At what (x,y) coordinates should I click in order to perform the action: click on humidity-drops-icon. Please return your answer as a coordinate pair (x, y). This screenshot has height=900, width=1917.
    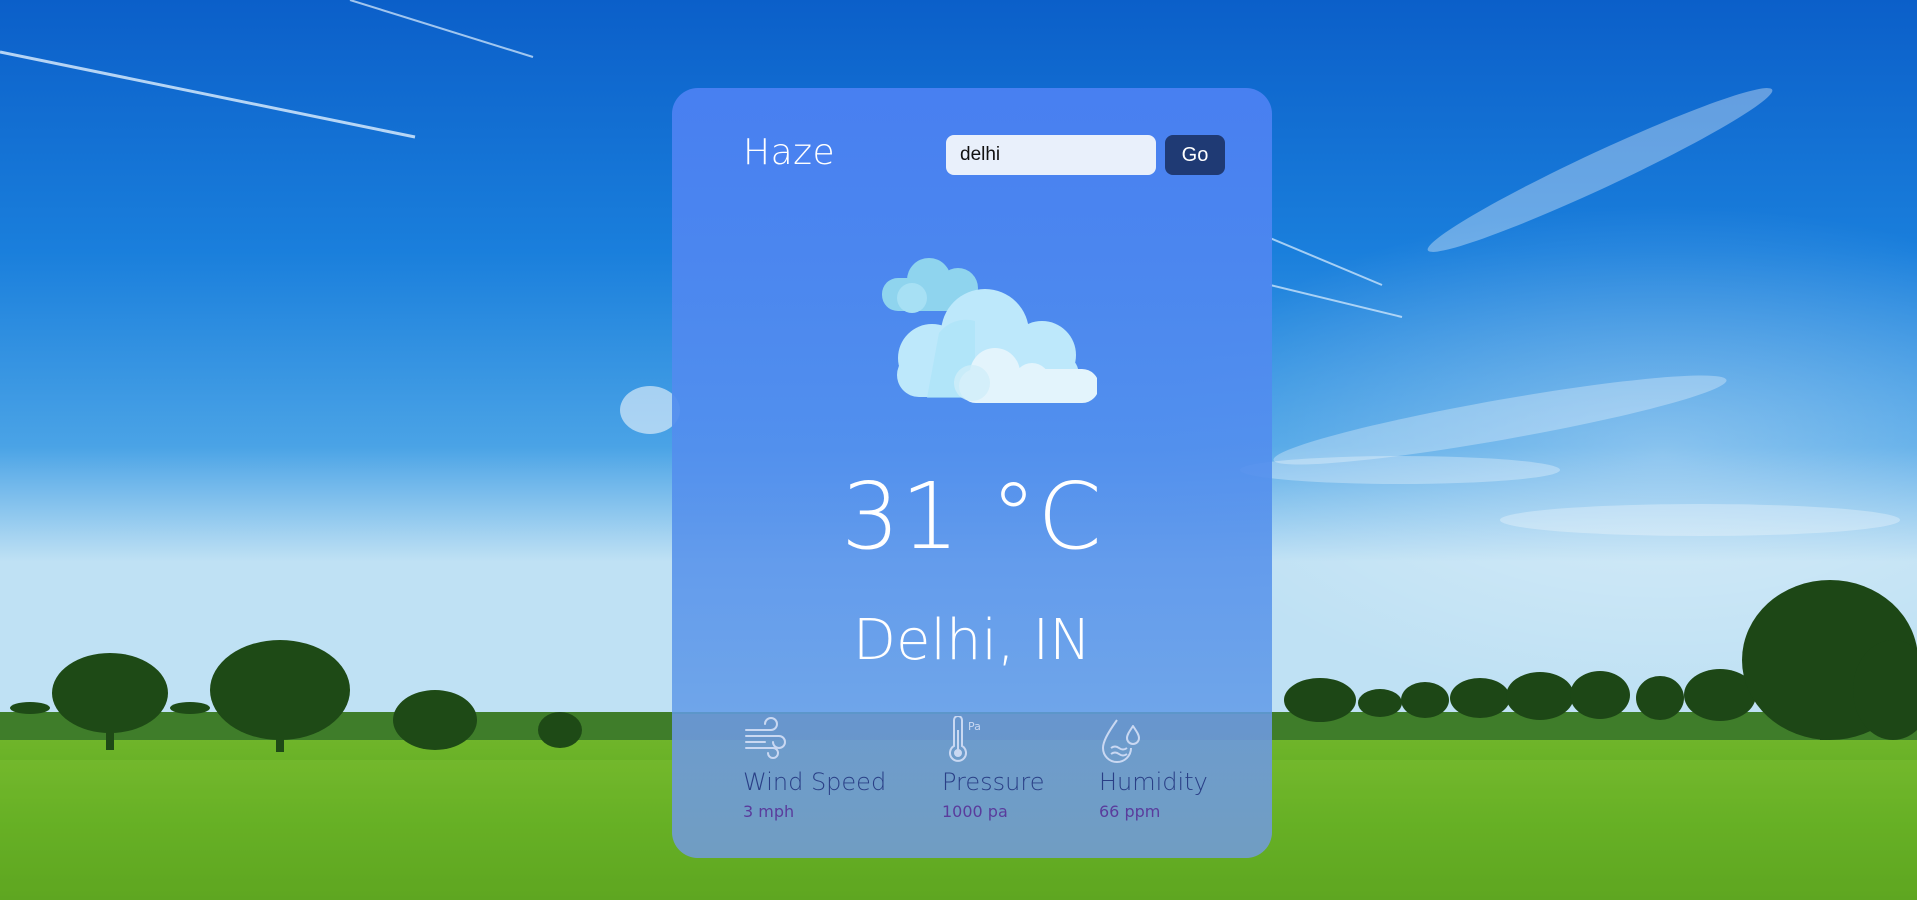
    Looking at the image, I should click on (1121, 741).